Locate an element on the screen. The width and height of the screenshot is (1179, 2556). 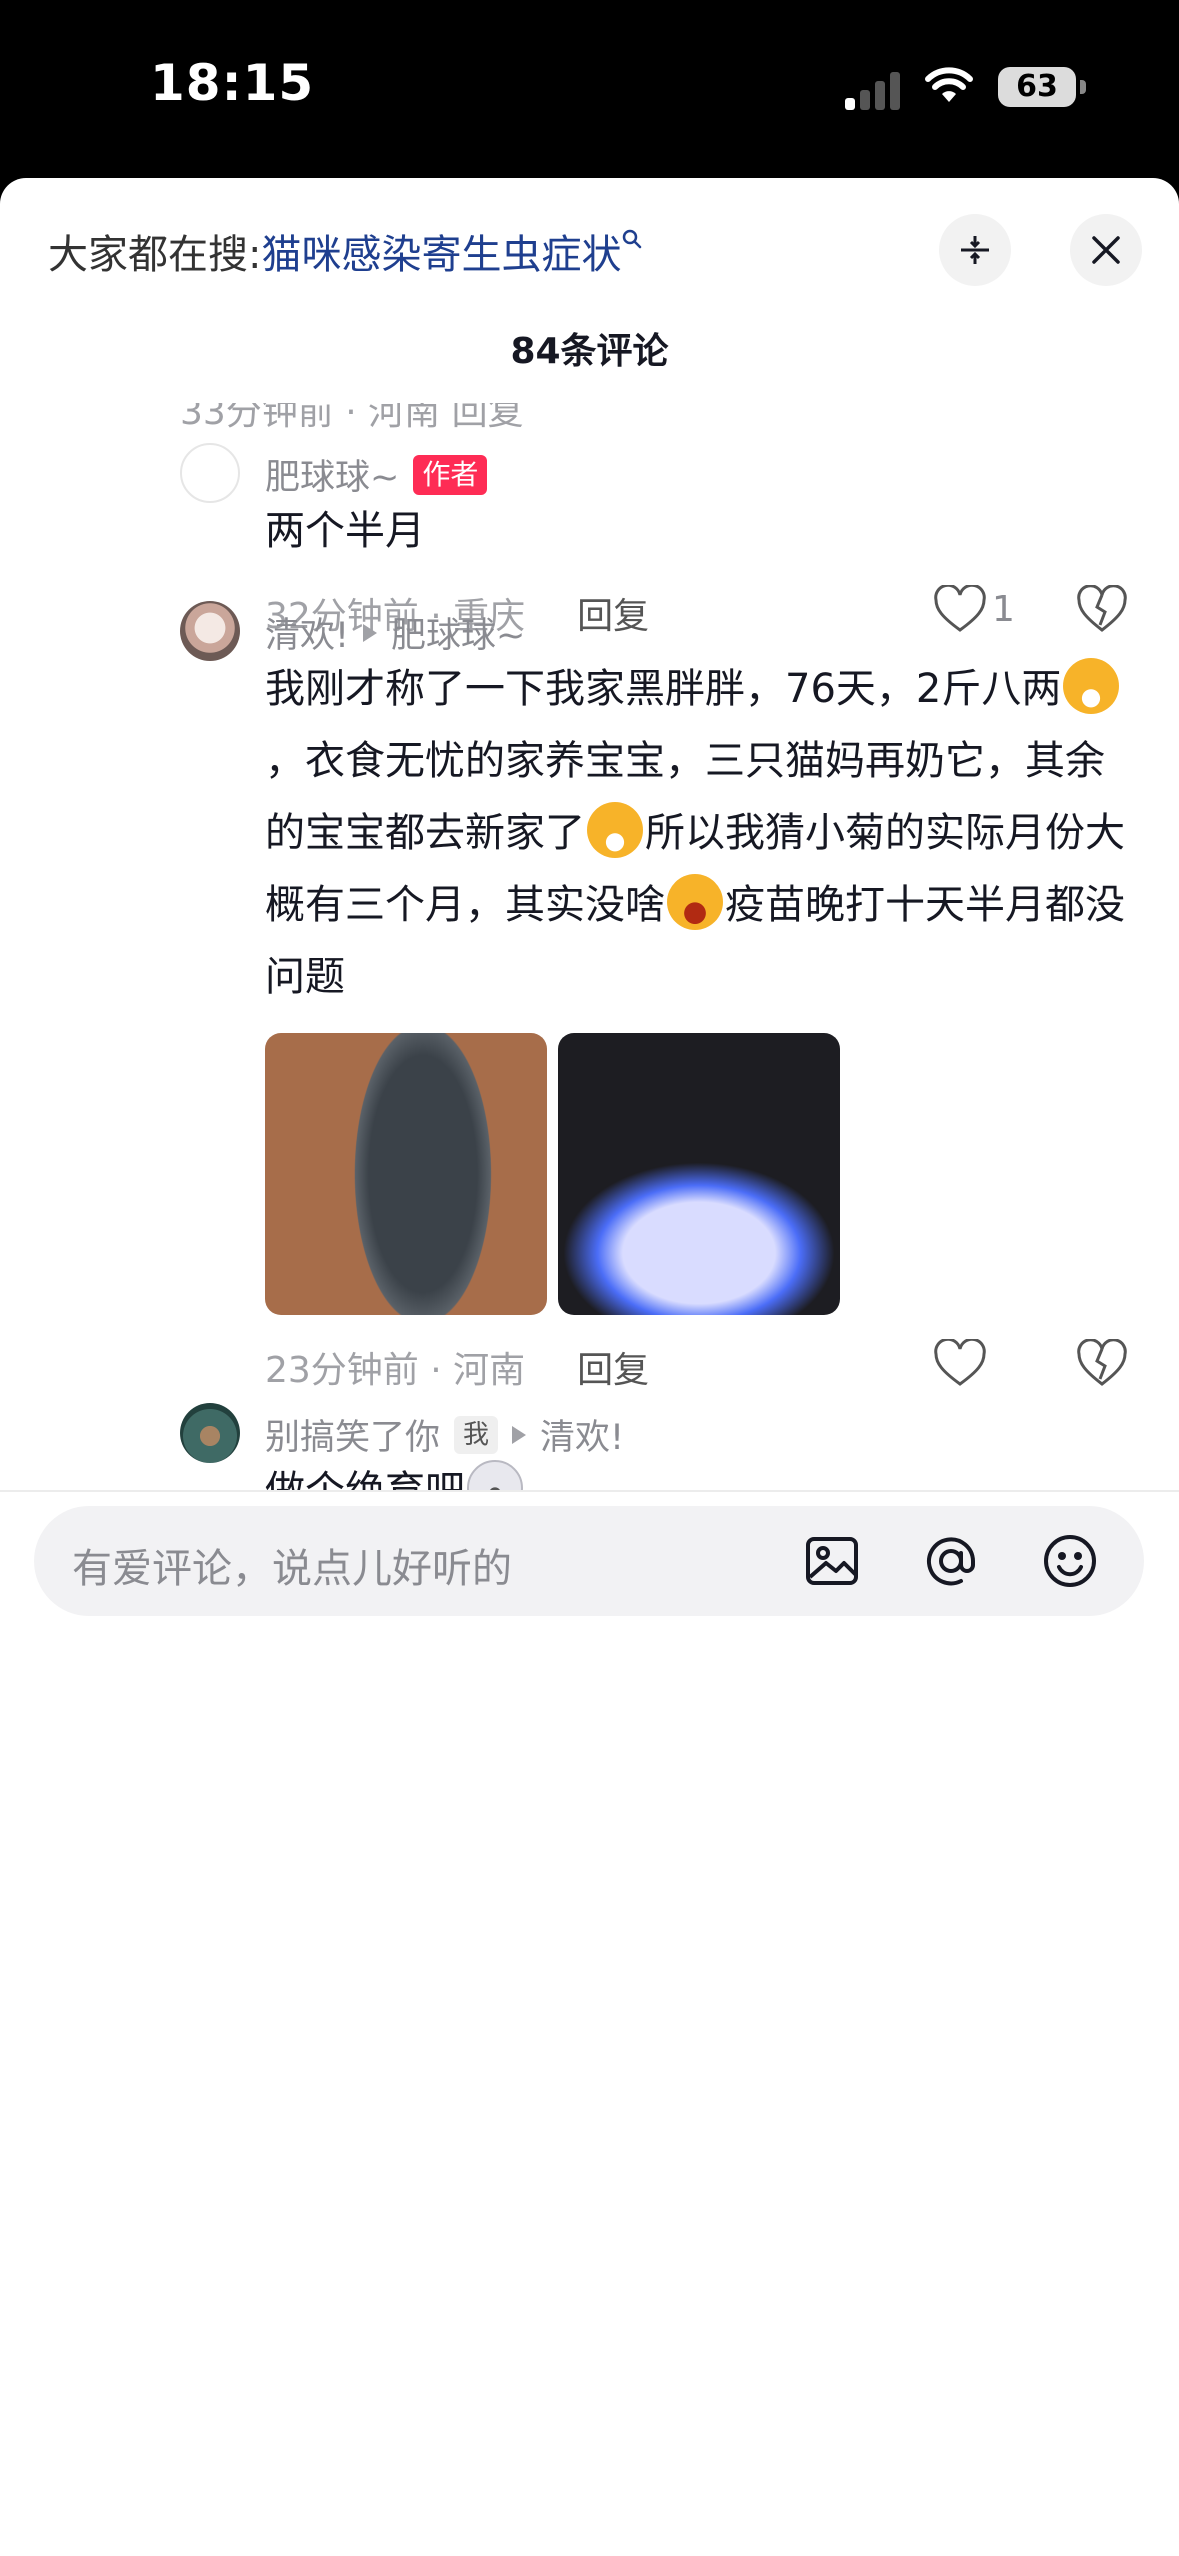
author-badge: 作者 is located at coordinates (450, 474).